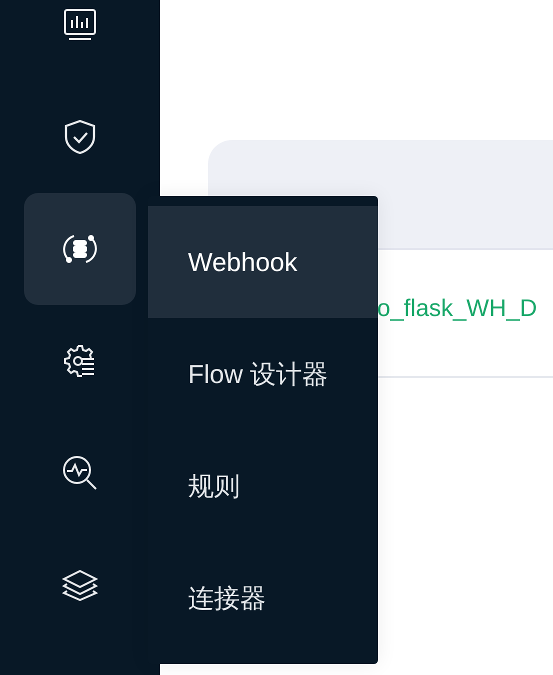  I want to click on shield-check-icon, so click(80, 137).